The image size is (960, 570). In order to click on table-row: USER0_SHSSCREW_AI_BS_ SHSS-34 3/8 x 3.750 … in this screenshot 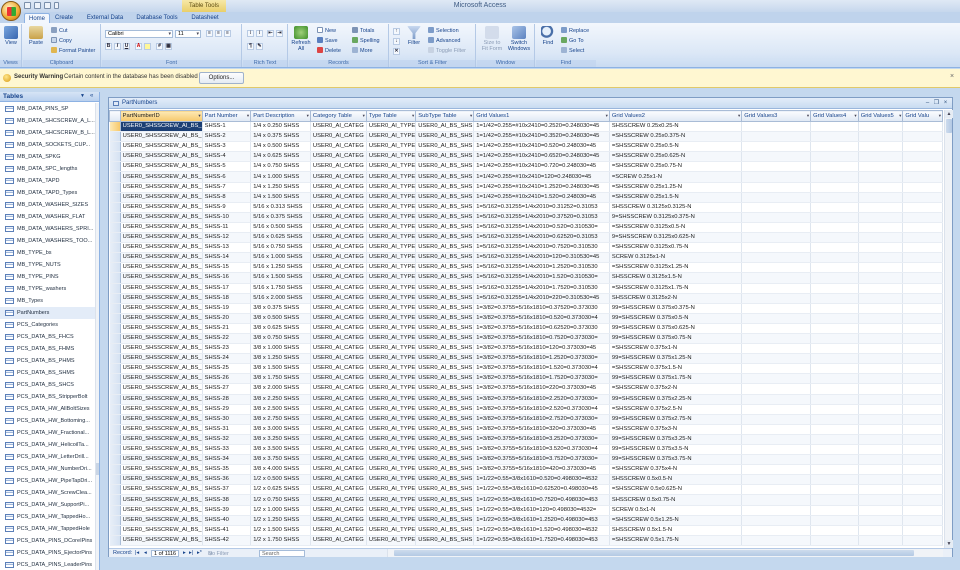, I will do `click(526, 460)`.